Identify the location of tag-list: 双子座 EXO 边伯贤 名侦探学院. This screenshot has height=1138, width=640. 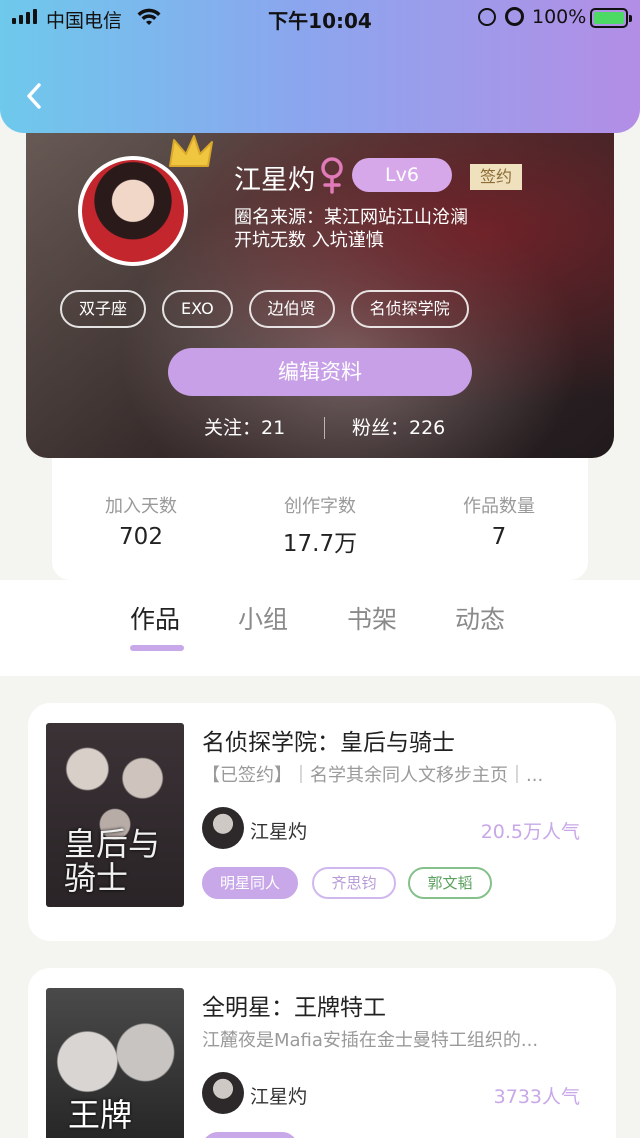
(264, 309).